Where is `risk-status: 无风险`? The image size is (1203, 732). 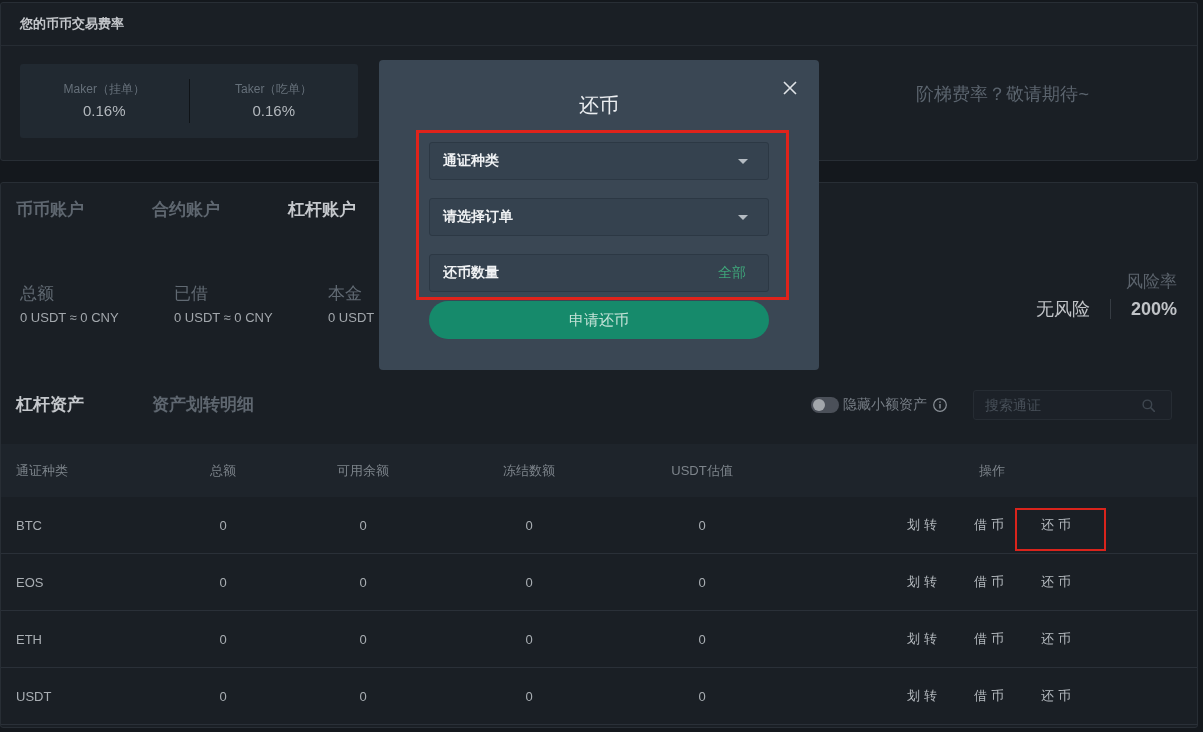
risk-status: 无风险 is located at coordinates (1062, 309).